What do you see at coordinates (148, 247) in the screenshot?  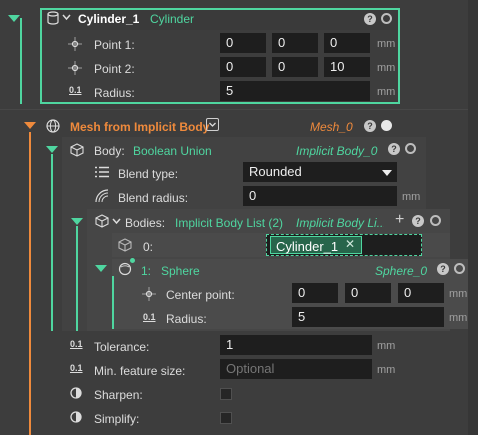 I see `list-item-index: 0:` at bounding box center [148, 247].